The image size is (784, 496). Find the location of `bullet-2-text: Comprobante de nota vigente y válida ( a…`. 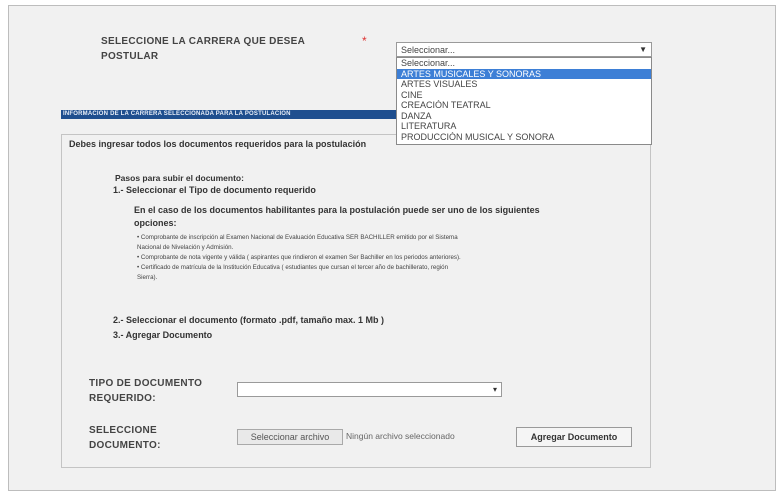

bullet-2-text: Comprobante de nota vigente y válida ( a… is located at coordinates (300, 257).